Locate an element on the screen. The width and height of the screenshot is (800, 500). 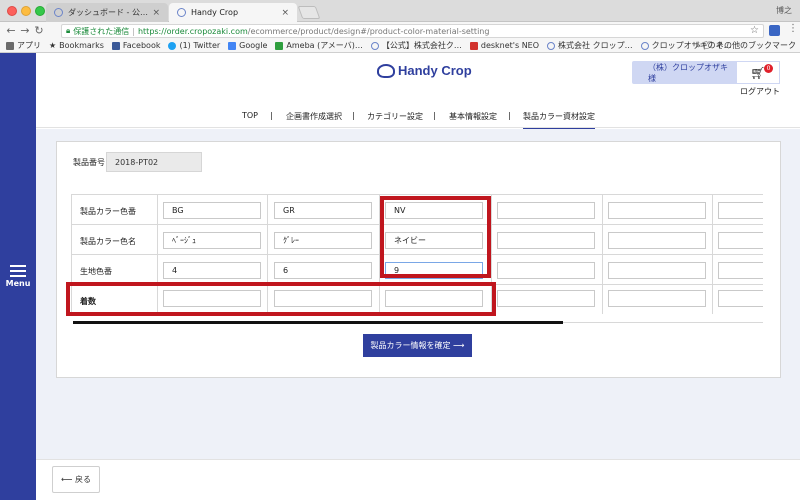
page-footer is located at coordinates (418, 479).